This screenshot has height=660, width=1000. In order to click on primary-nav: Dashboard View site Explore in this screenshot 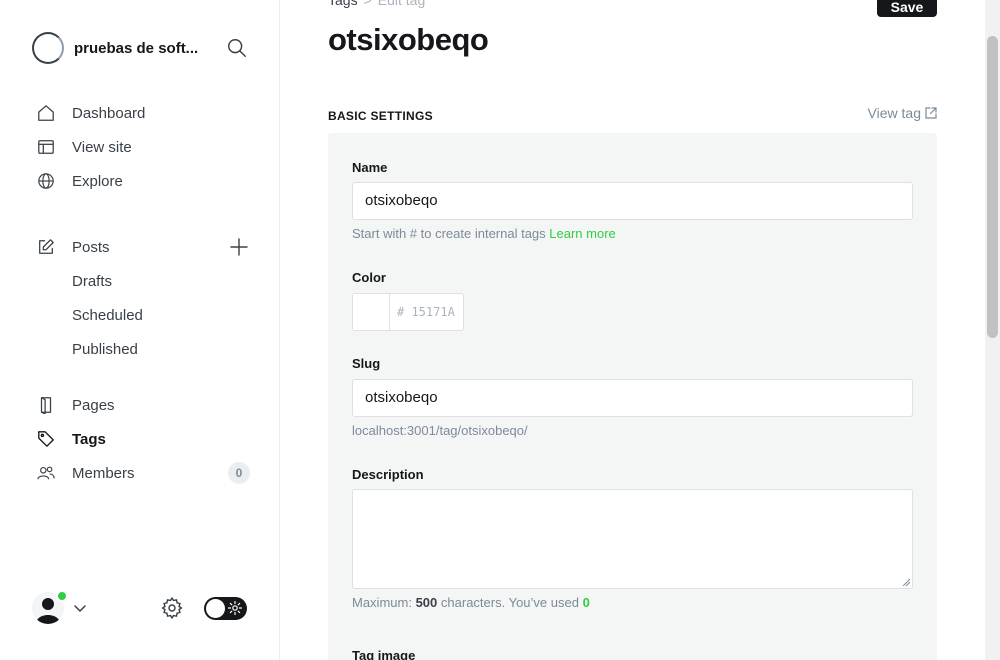, I will do `click(146, 147)`.